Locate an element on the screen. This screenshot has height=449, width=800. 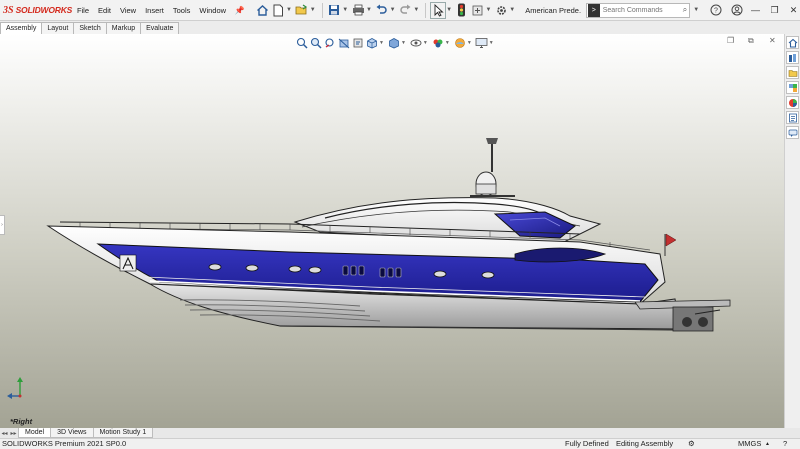
menu-view: View is located at coordinates (127, 10).